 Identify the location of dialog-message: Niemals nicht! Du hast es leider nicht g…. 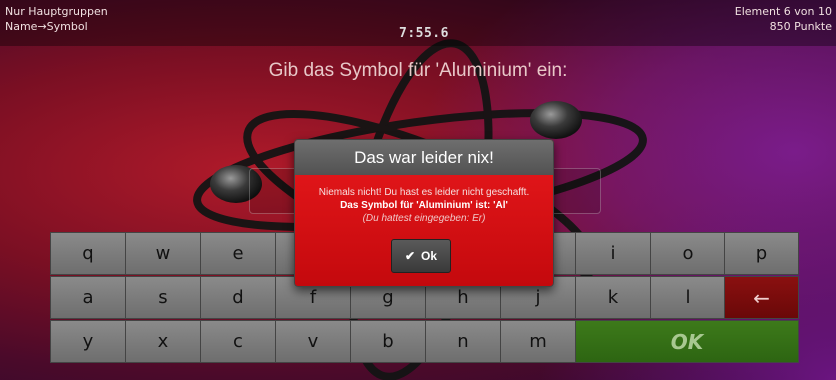
(424, 192).